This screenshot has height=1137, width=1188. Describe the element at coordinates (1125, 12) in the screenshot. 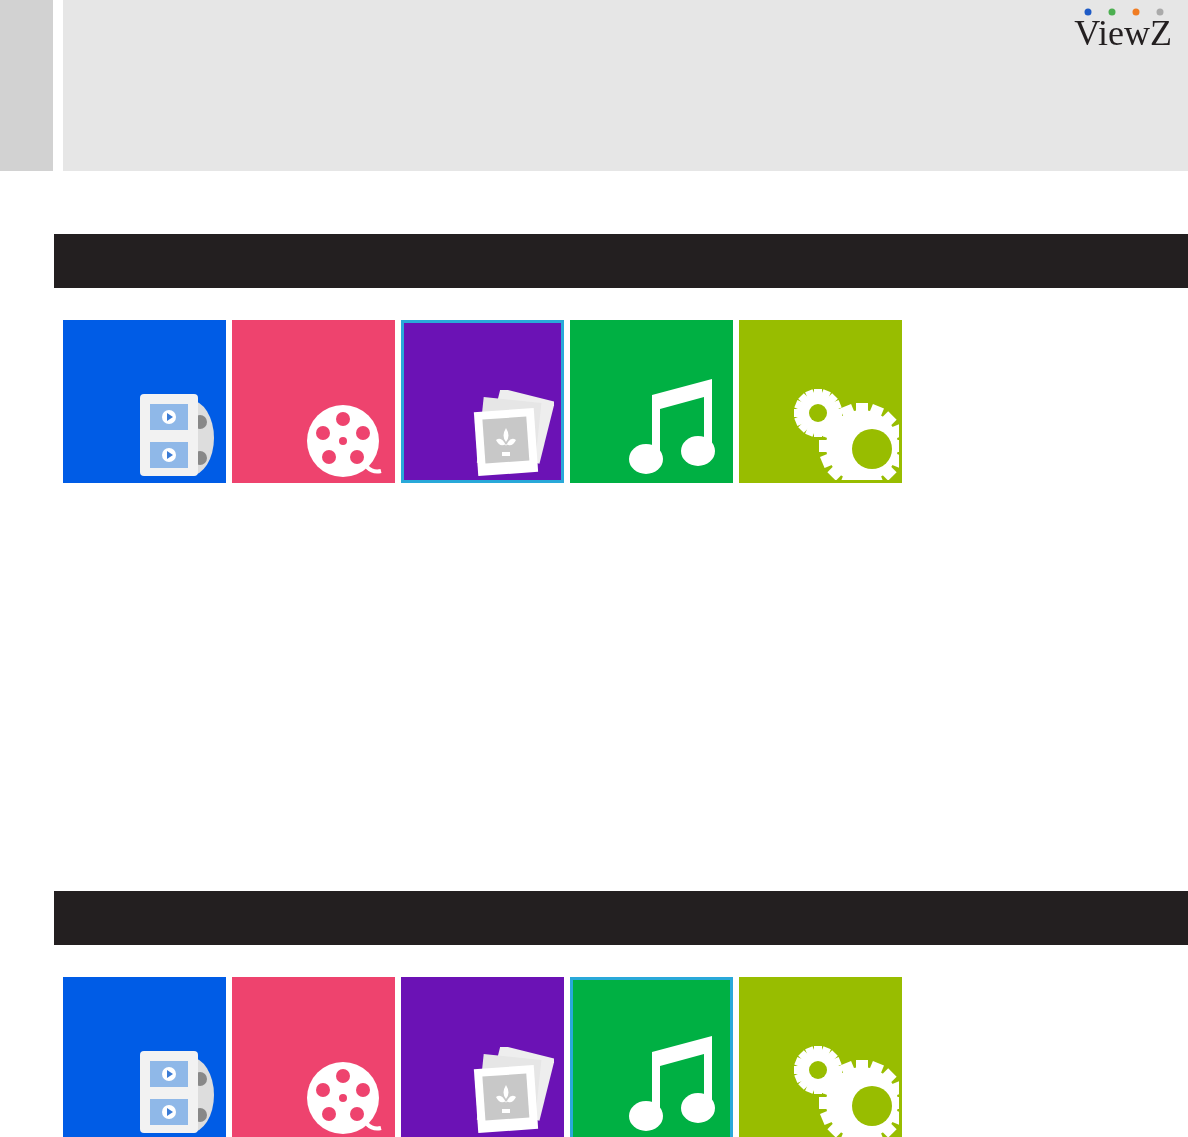

I see `logo-dots-icon` at that location.